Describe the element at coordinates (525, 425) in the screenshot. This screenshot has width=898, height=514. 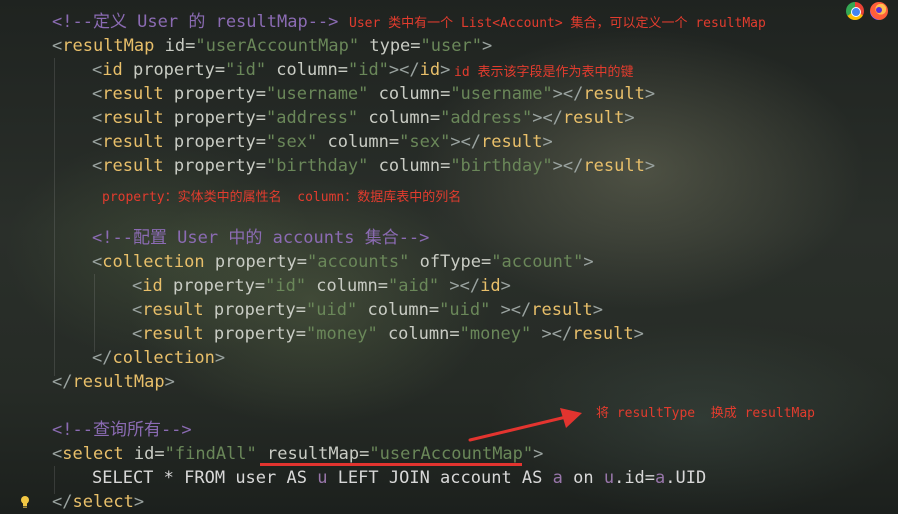
I see `arrow-icon` at that location.